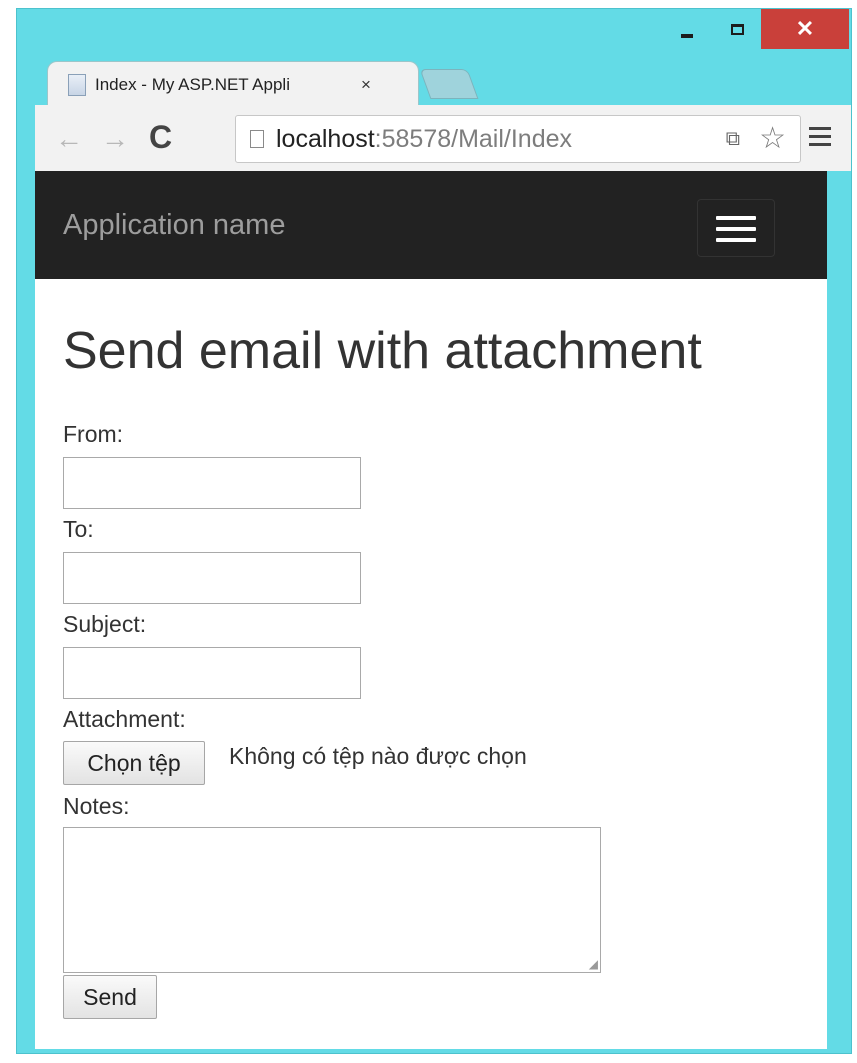 The image size is (857, 1063). What do you see at coordinates (820, 139) in the screenshot?
I see `chrome-menu-icon` at bounding box center [820, 139].